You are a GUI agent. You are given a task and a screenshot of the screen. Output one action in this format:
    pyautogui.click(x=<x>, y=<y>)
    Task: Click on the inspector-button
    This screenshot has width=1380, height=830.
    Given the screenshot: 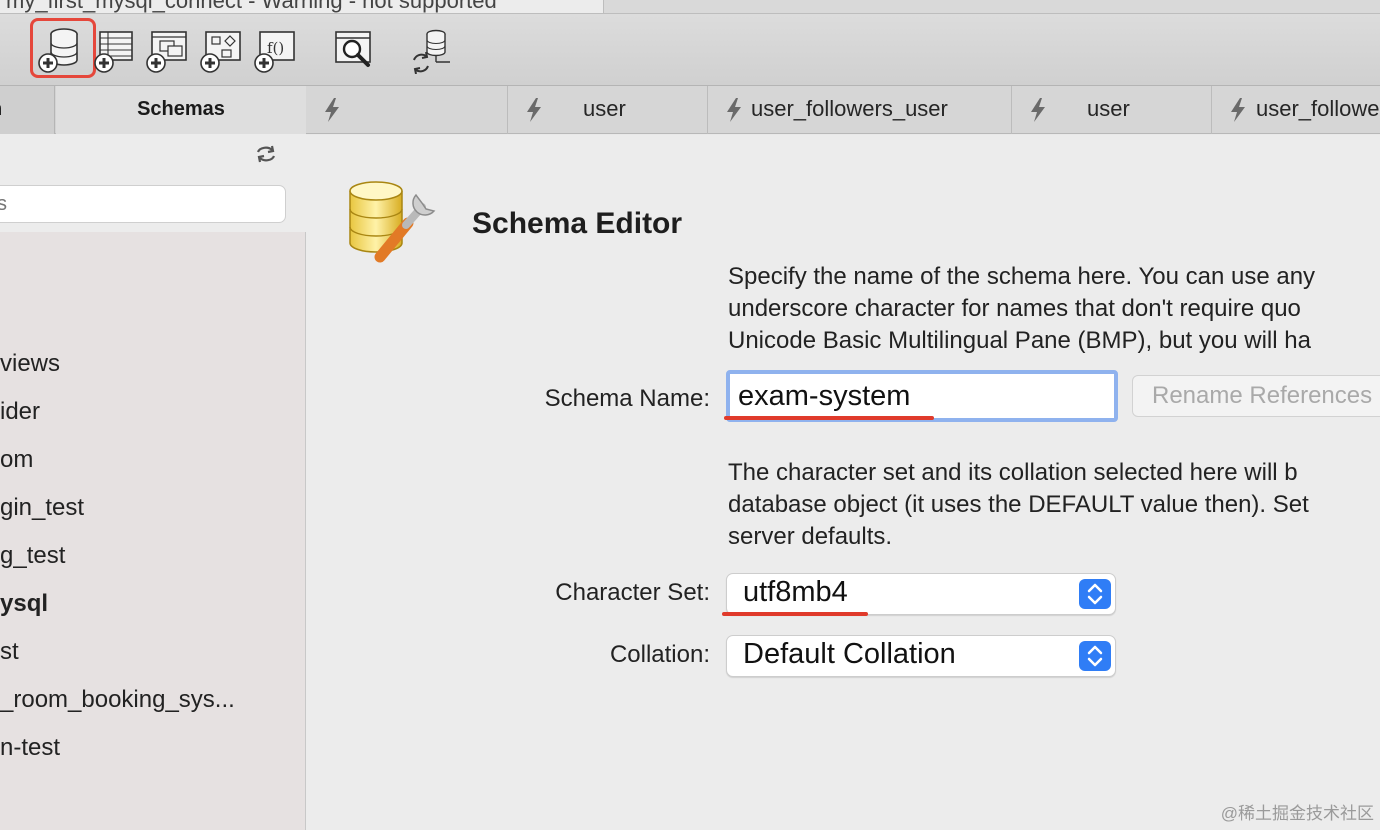 What is the action you would take?
    pyautogui.click(x=356, y=50)
    